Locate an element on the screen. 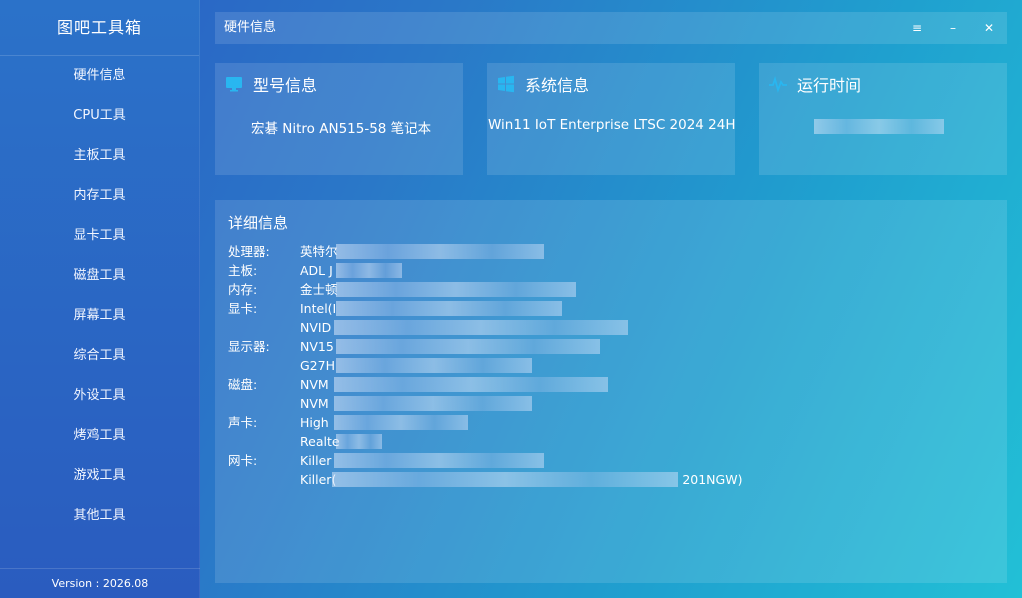 This screenshot has width=1022, height=598. detail-title: 详细信息 is located at coordinates (258, 223).